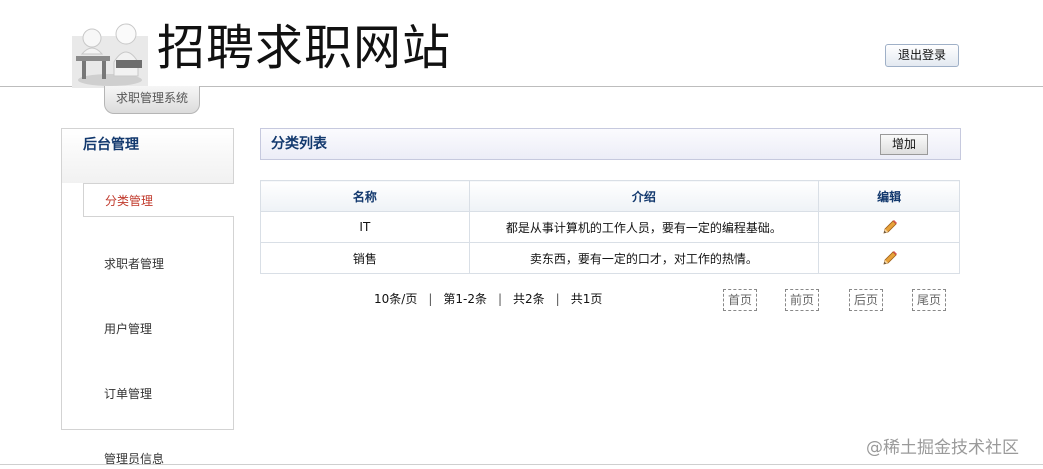 Image resolution: width=1043 pixels, height=469 pixels. Describe the element at coordinates (802, 300) in the screenshot. I see `pager-prev-button: 前页` at that location.